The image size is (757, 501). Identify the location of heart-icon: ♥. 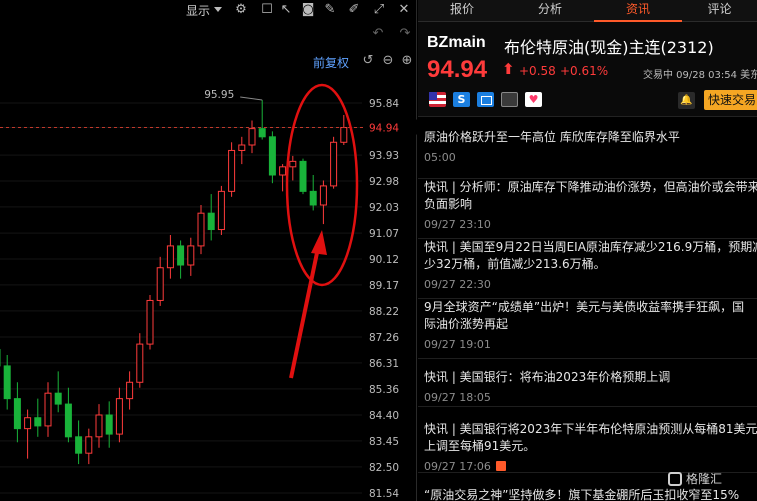
(533, 99).